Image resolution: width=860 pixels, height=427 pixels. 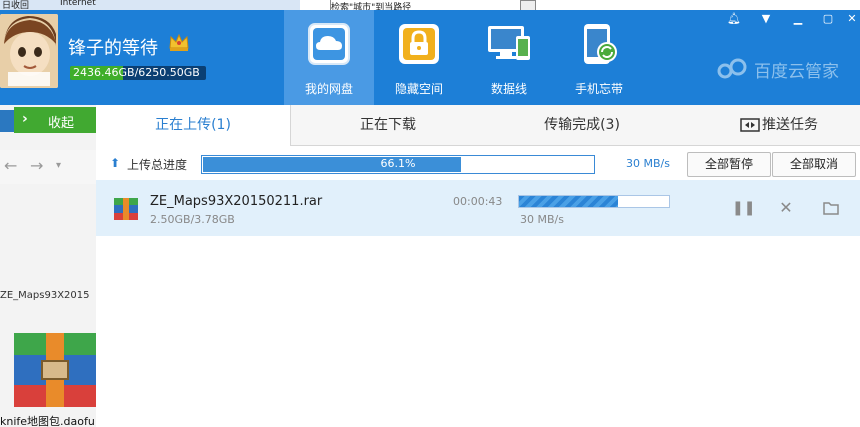 What do you see at coordinates (328, 89) in the screenshot?
I see `nav-label: 我的网盘` at bounding box center [328, 89].